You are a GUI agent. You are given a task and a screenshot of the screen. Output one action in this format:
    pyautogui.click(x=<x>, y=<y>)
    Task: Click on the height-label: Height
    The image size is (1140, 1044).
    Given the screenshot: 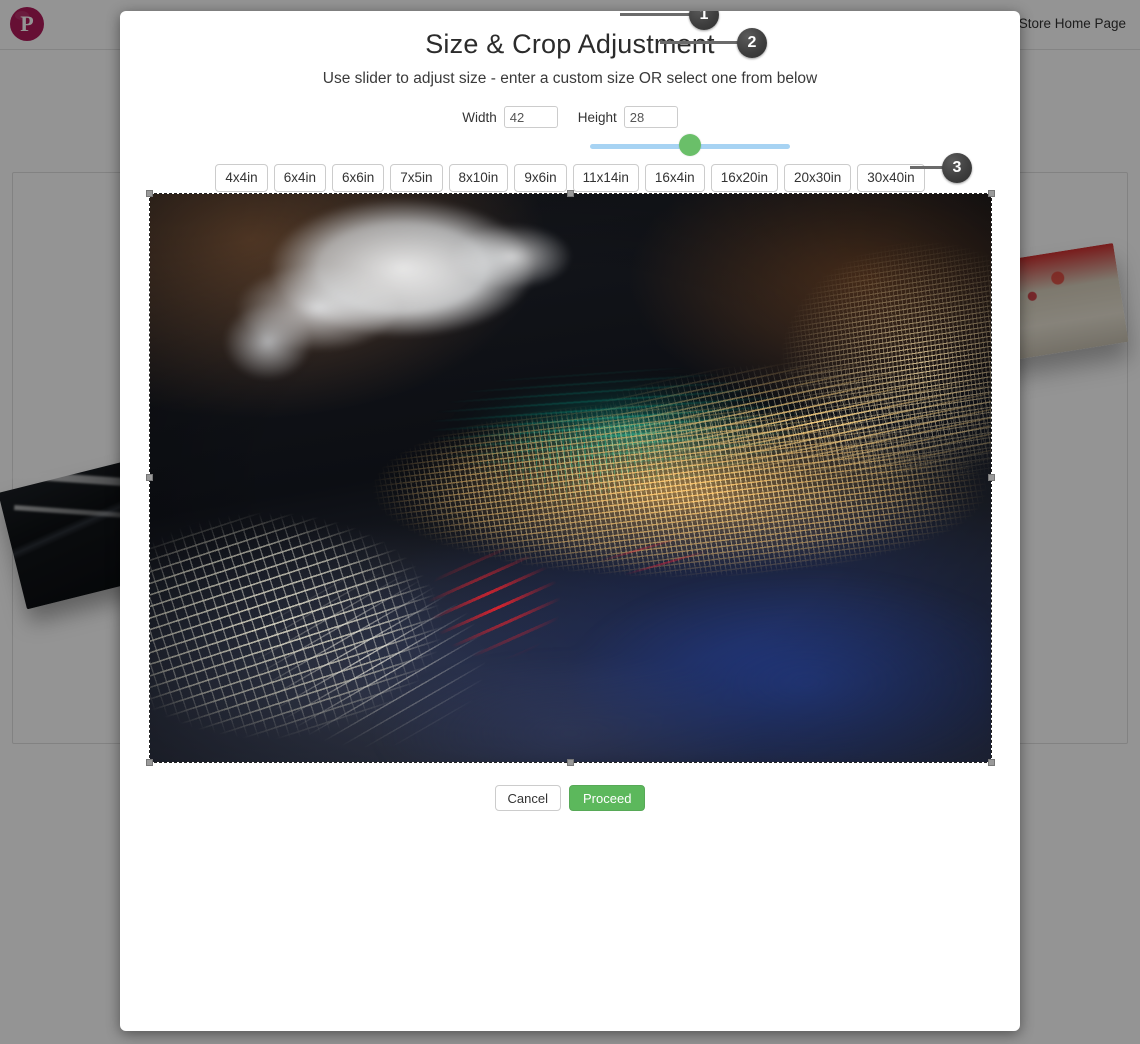 What is the action you would take?
    pyautogui.click(x=597, y=117)
    